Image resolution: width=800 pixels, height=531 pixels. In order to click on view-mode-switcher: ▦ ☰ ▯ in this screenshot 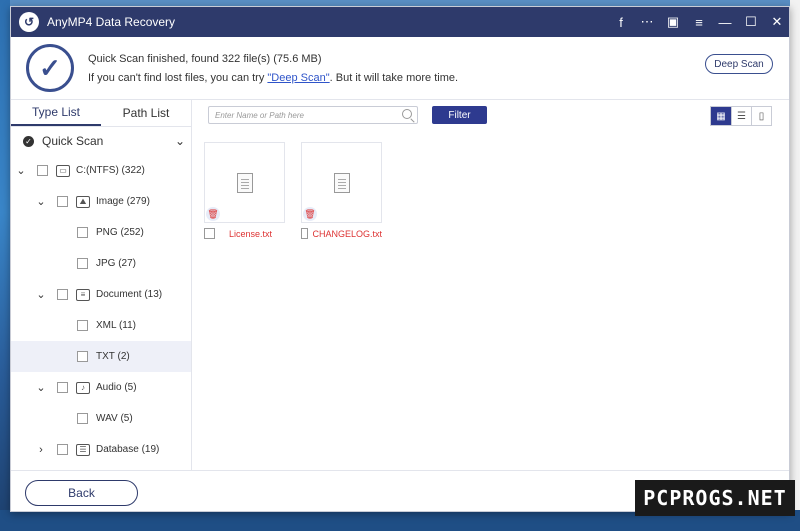, I will do `click(741, 116)`.